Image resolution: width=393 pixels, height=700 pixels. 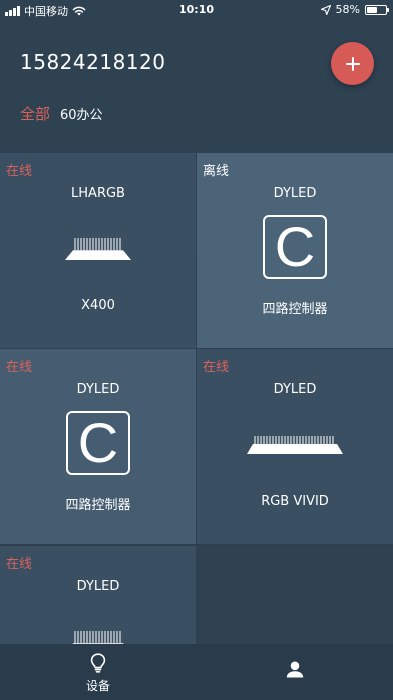 I want to click on tab-devices: 设备, so click(x=98, y=672).